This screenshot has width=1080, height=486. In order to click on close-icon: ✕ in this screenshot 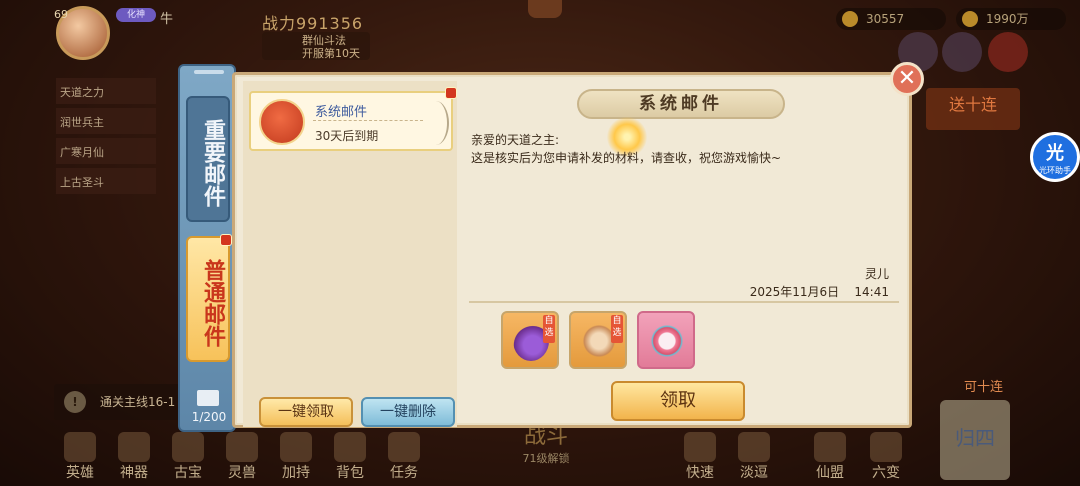, I will do `click(907, 79)`.